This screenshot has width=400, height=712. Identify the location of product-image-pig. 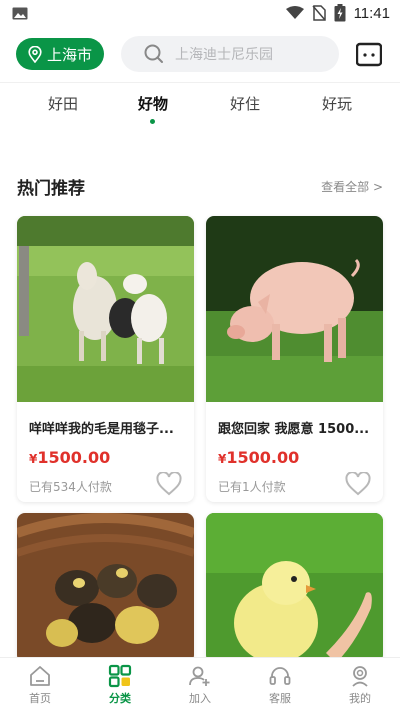
(294, 309).